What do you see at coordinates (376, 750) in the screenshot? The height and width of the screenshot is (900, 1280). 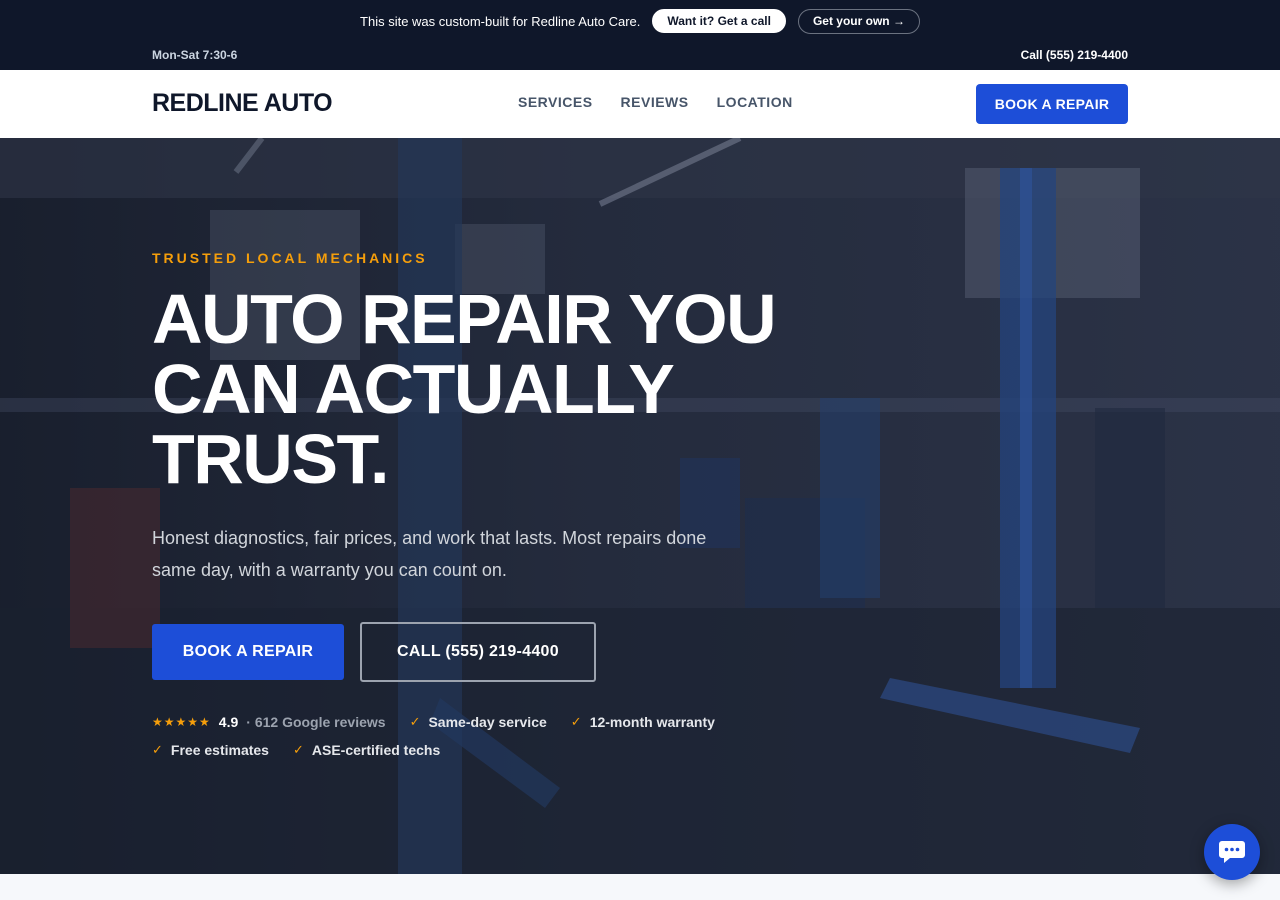 I see `badge-label: ASE-certified techs` at bounding box center [376, 750].